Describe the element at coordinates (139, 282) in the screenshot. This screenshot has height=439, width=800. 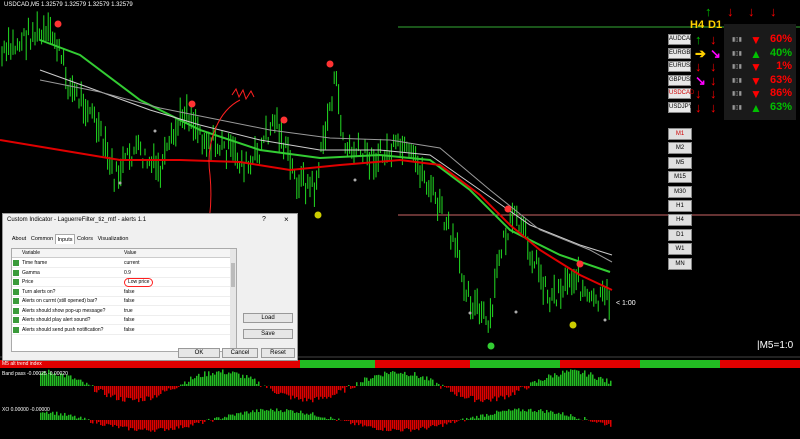
I see `param-value: Low price` at that location.